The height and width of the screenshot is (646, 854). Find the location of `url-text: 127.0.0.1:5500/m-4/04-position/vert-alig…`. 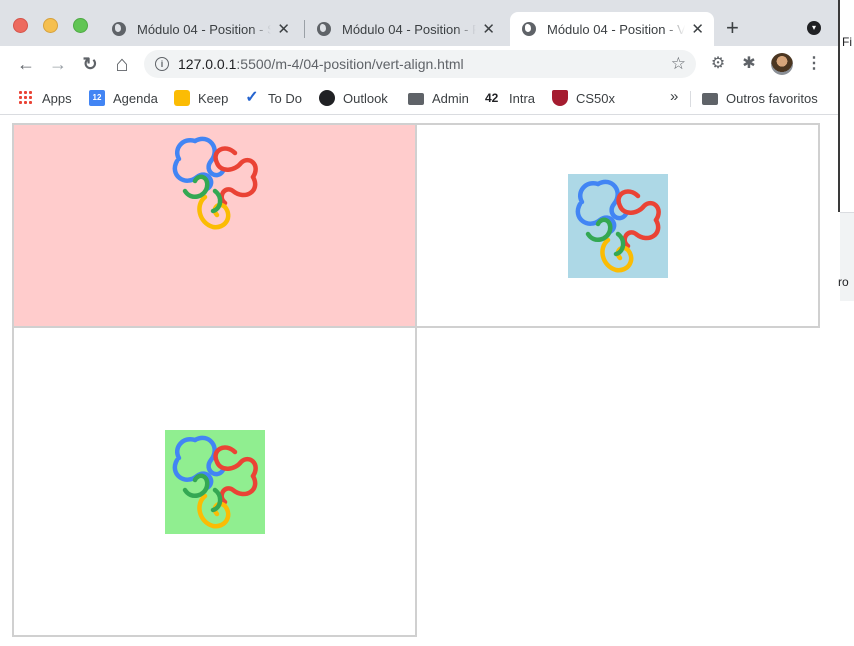

url-text: 127.0.0.1:5500/m-4/04-position/vert-alig… is located at coordinates (321, 64).